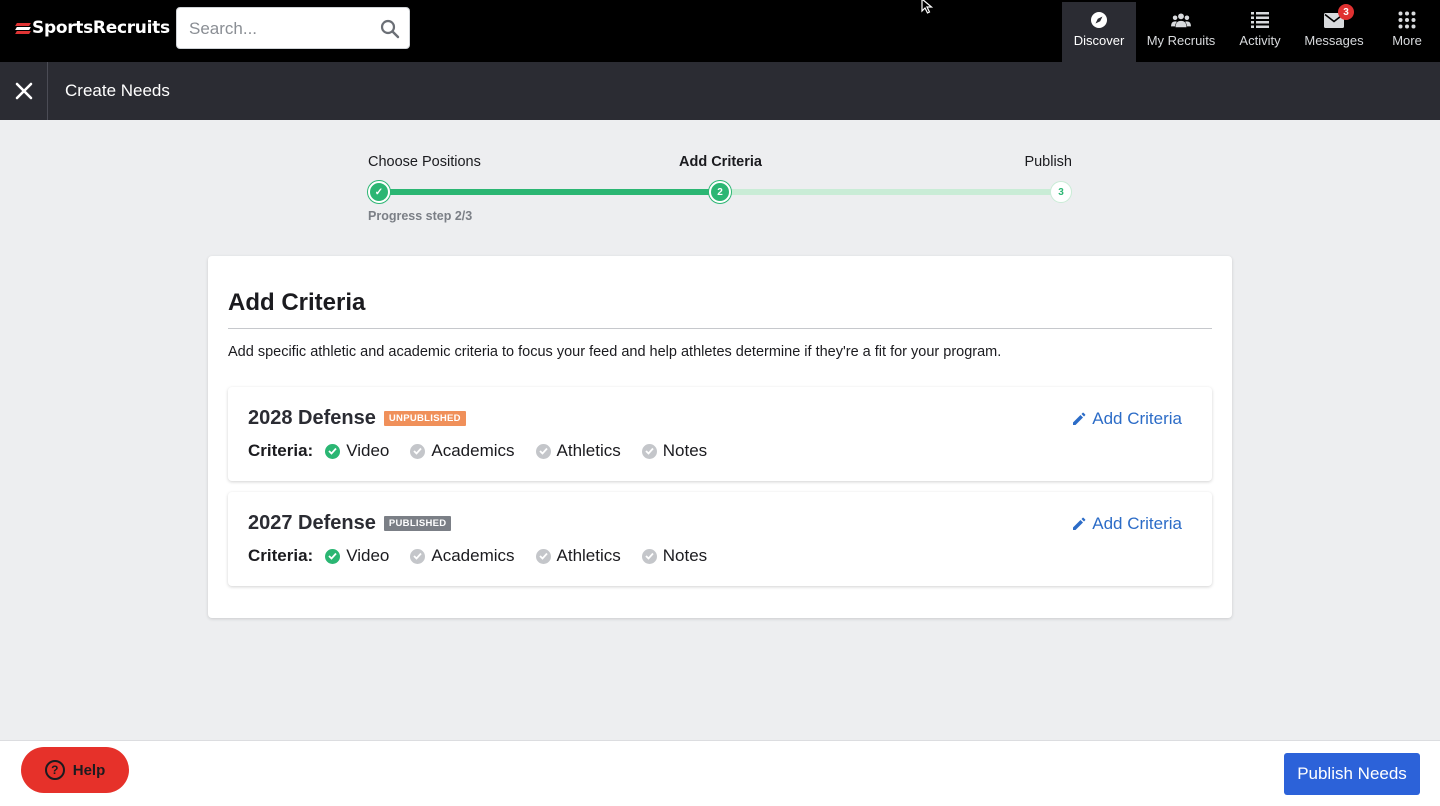 The width and height of the screenshot is (1440, 806). I want to click on nav-label: Discover, so click(1099, 40).